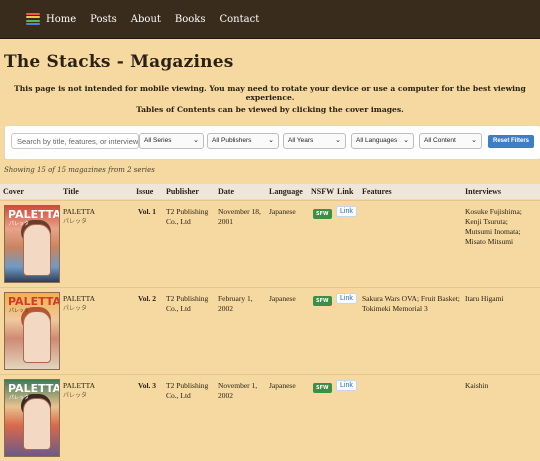 The image size is (540, 461). I want to click on series-select-value: All Series, so click(158, 140).